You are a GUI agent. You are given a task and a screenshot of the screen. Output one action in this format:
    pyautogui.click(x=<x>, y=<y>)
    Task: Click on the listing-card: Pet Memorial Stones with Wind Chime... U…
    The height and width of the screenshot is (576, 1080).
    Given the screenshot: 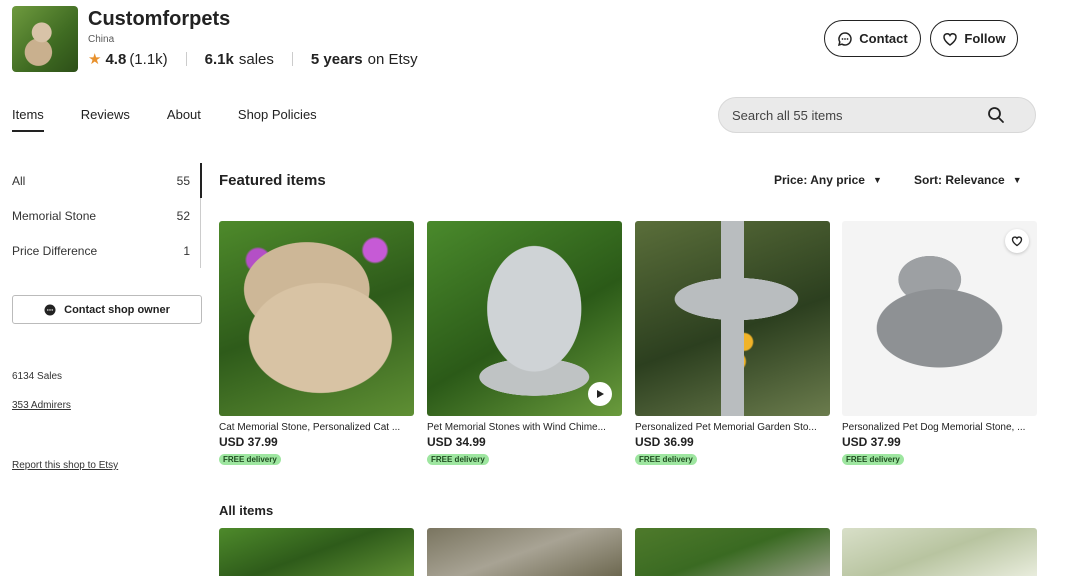 What is the action you would take?
    pyautogui.click(x=524, y=344)
    